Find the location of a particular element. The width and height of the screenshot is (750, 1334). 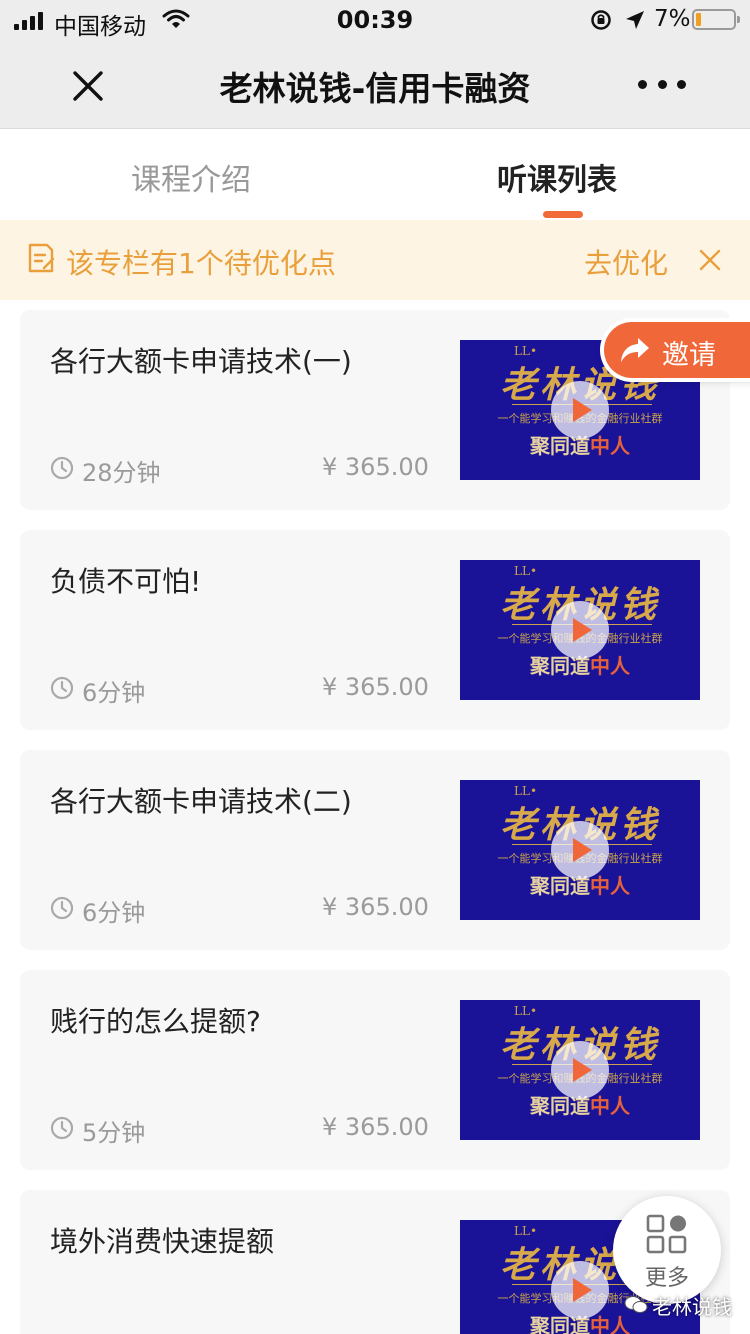

course-title: 各行大额卡申请技术(二) is located at coordinates (201, 801).